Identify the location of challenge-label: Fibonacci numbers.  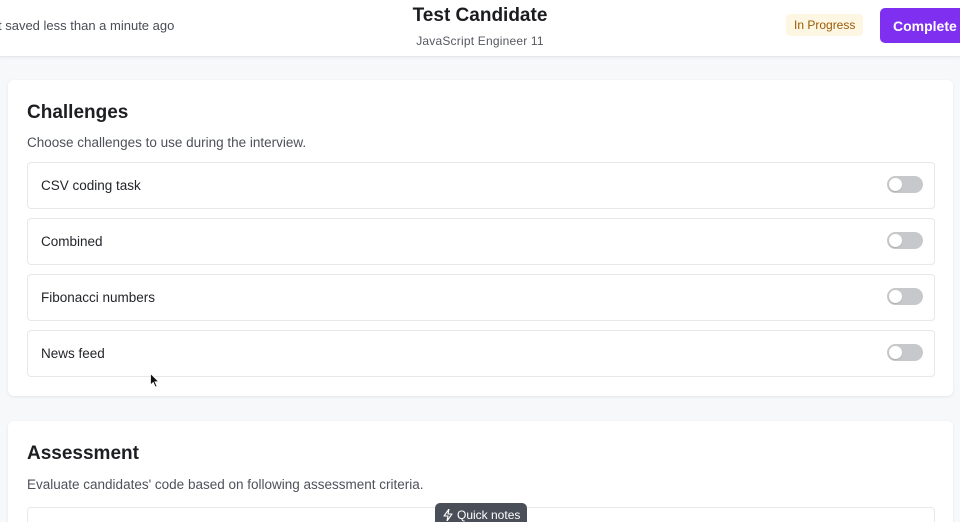
(98, 297).